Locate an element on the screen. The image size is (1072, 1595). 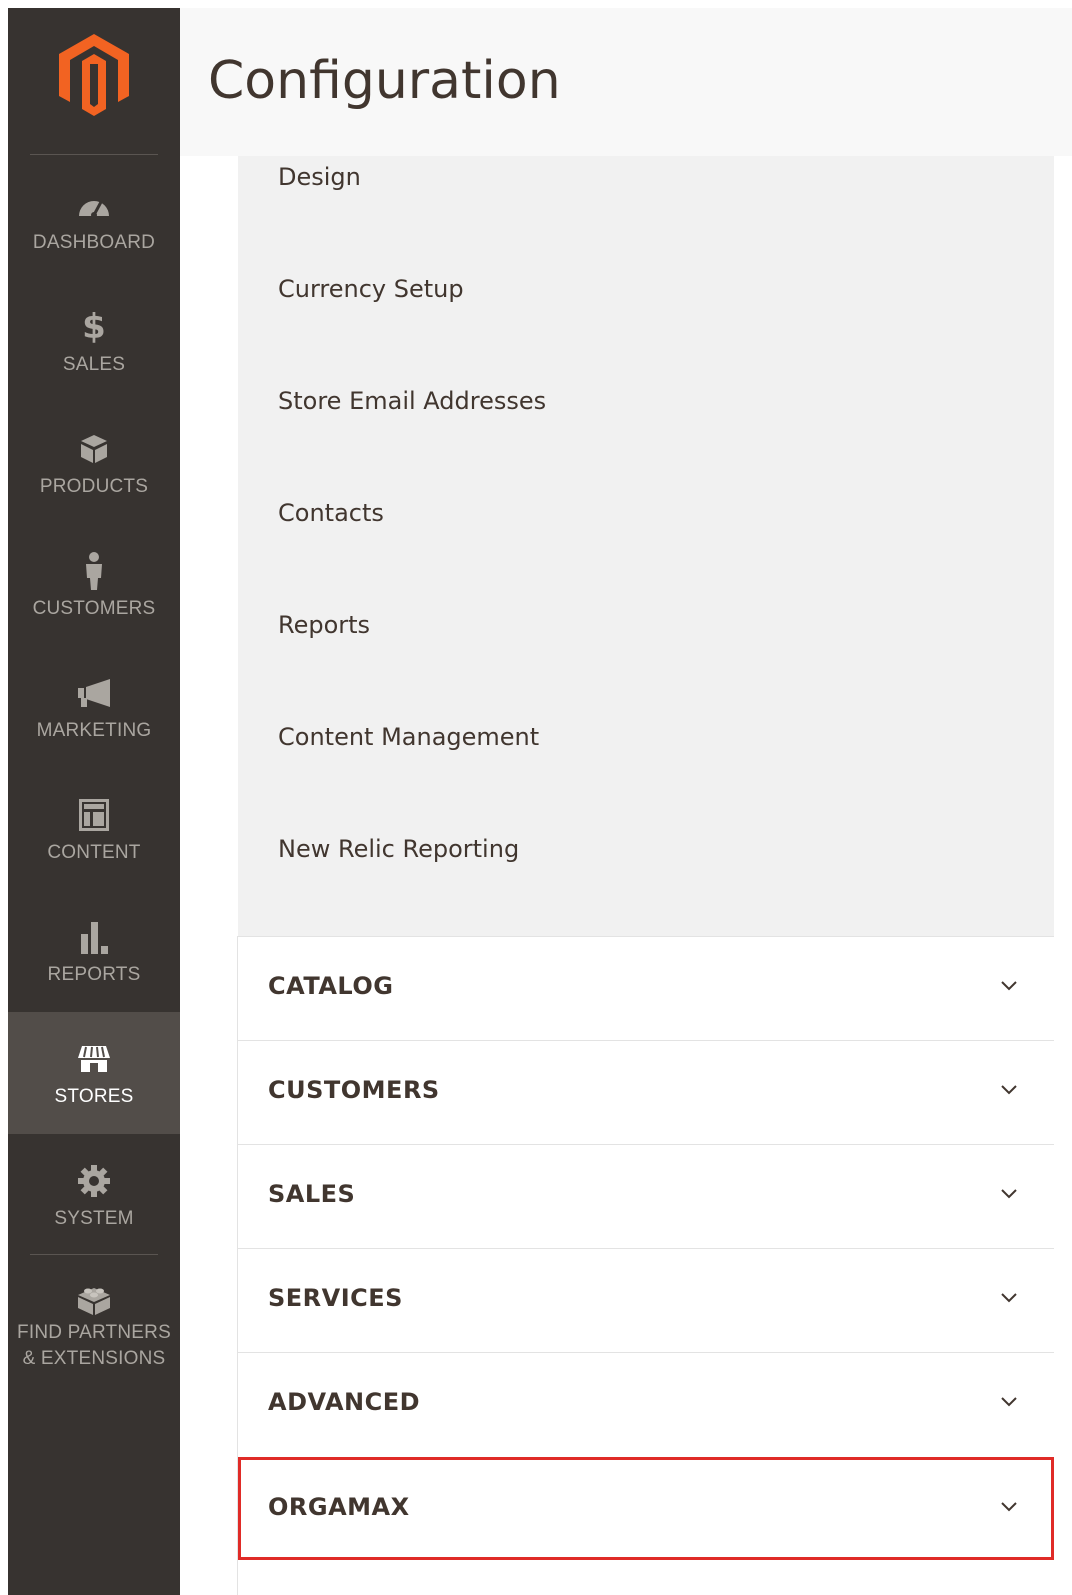
nav-label-content: CONTENT is located at coordinates (94, 852).